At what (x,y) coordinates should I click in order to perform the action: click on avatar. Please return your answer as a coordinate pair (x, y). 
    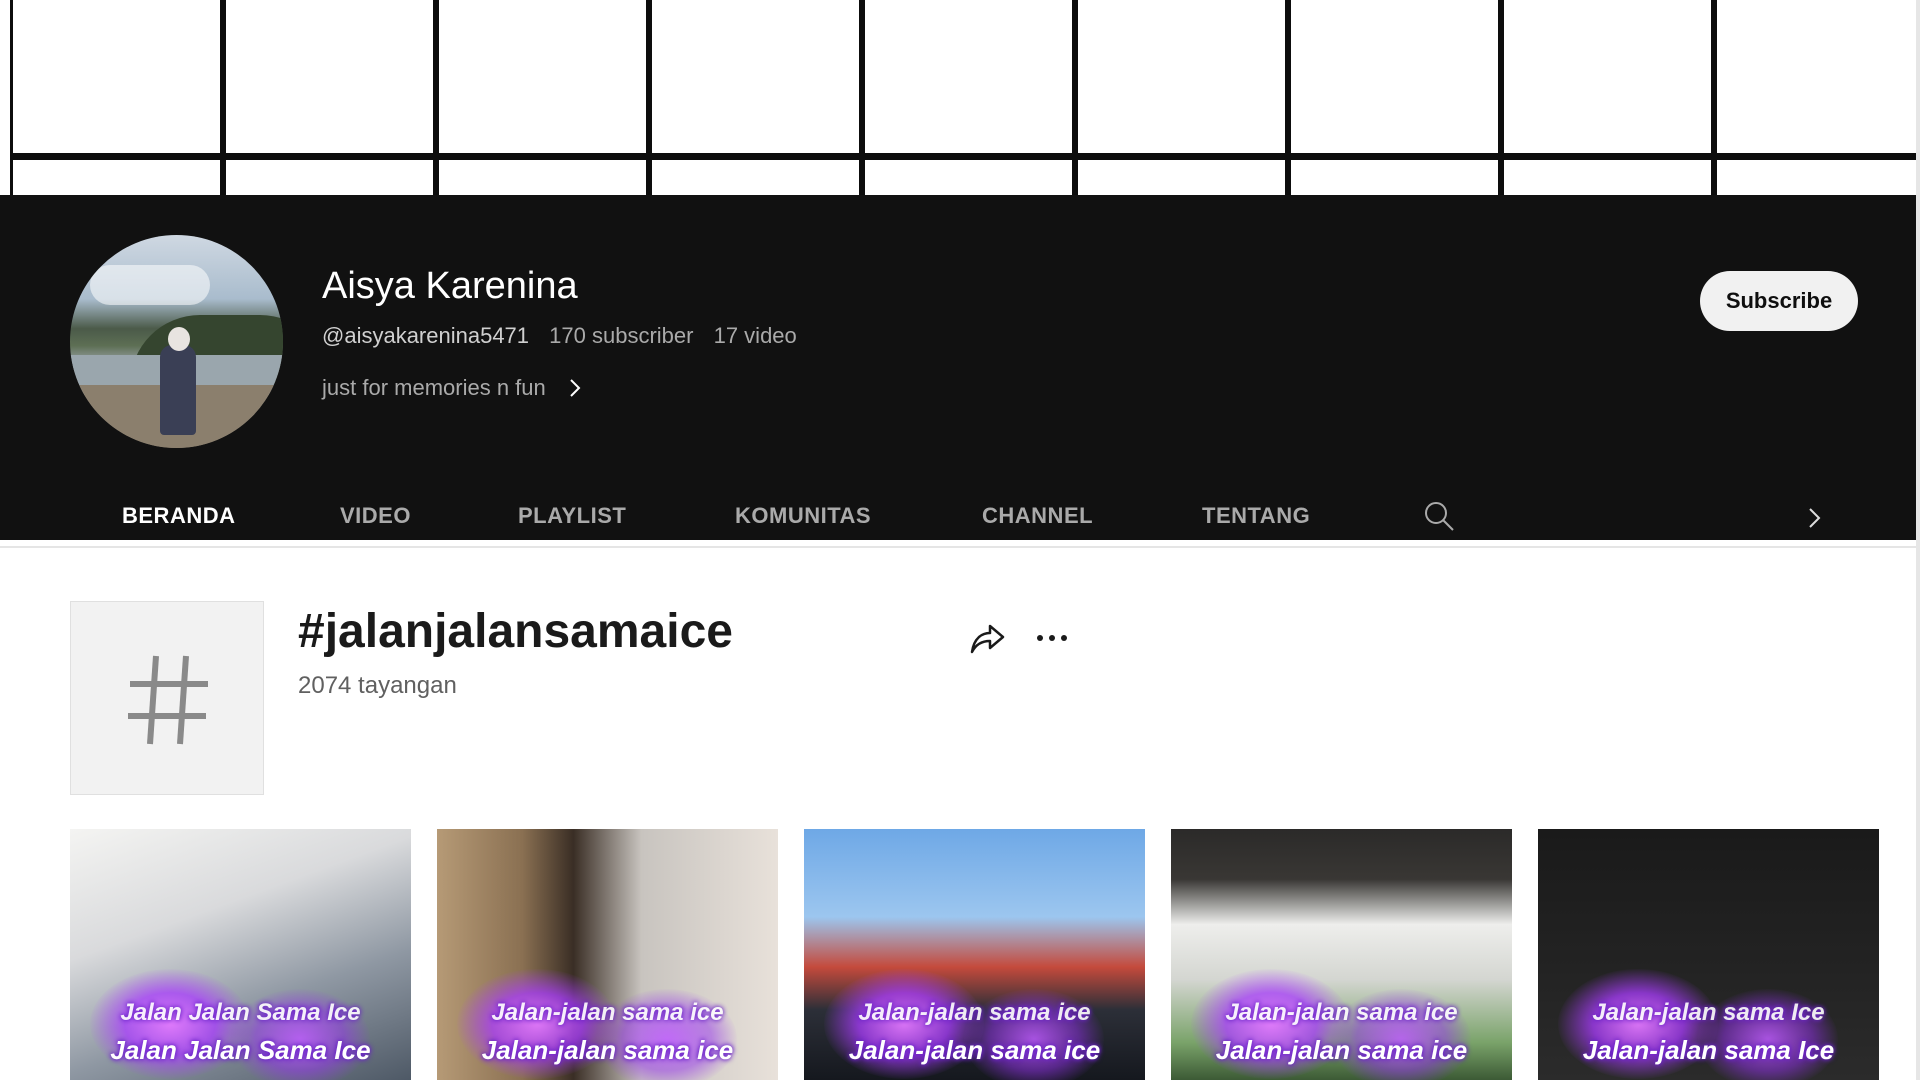
    Looking at the image, I should click on (176, 341).